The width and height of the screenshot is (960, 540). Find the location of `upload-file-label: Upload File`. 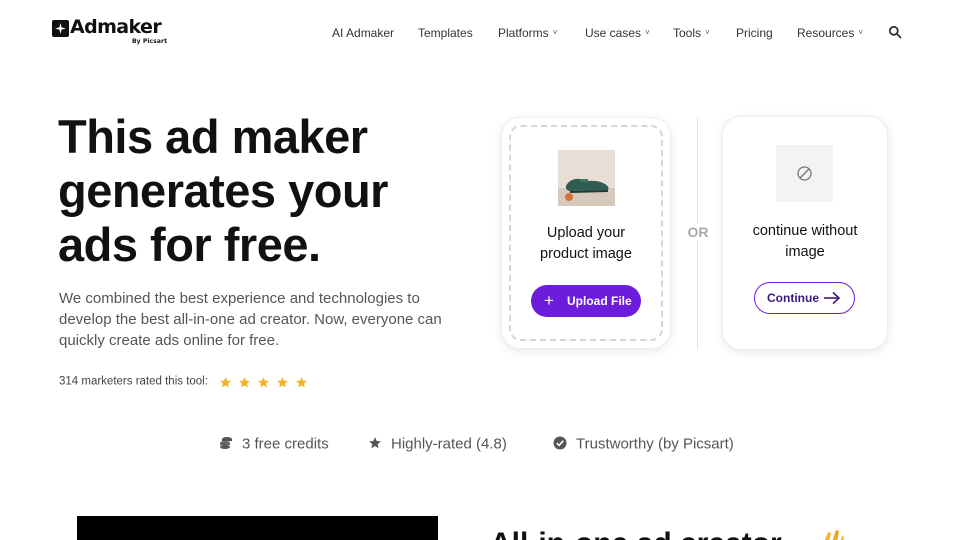

upload-file-label: Upload File is located at coordinates (599, 301).